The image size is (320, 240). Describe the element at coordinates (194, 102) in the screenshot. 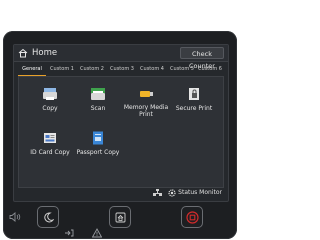

I see `secure-print-button: Secure Print` at that location.